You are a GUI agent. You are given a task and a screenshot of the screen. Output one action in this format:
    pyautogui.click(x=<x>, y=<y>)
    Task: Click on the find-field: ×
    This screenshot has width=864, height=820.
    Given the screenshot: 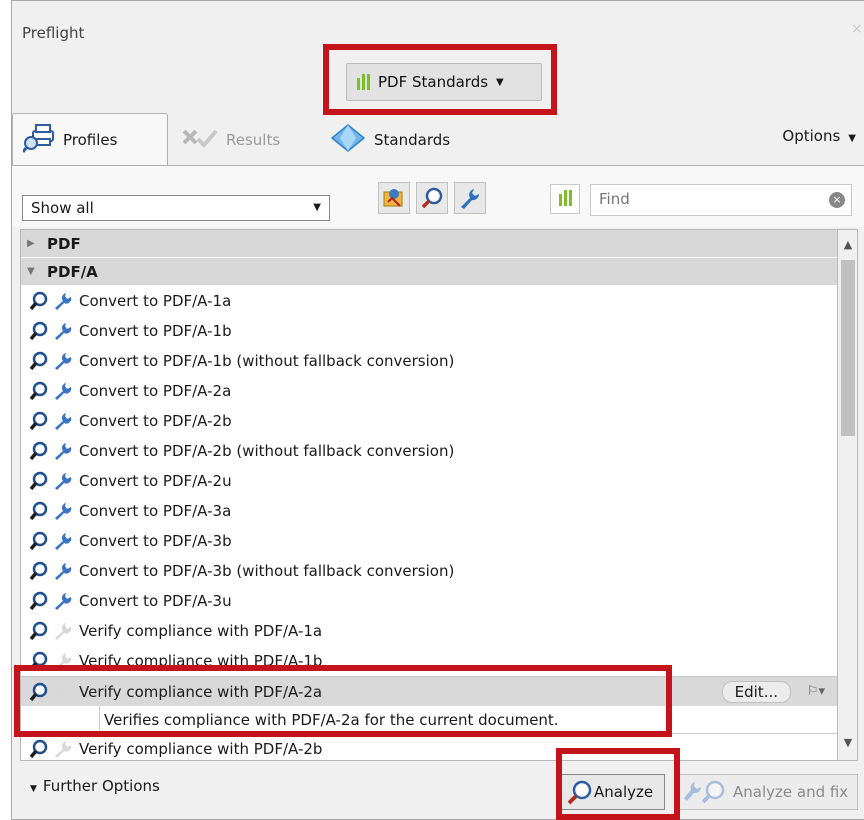 What is the action you would take?
    pyautogui.click(x=721, y=200)
    